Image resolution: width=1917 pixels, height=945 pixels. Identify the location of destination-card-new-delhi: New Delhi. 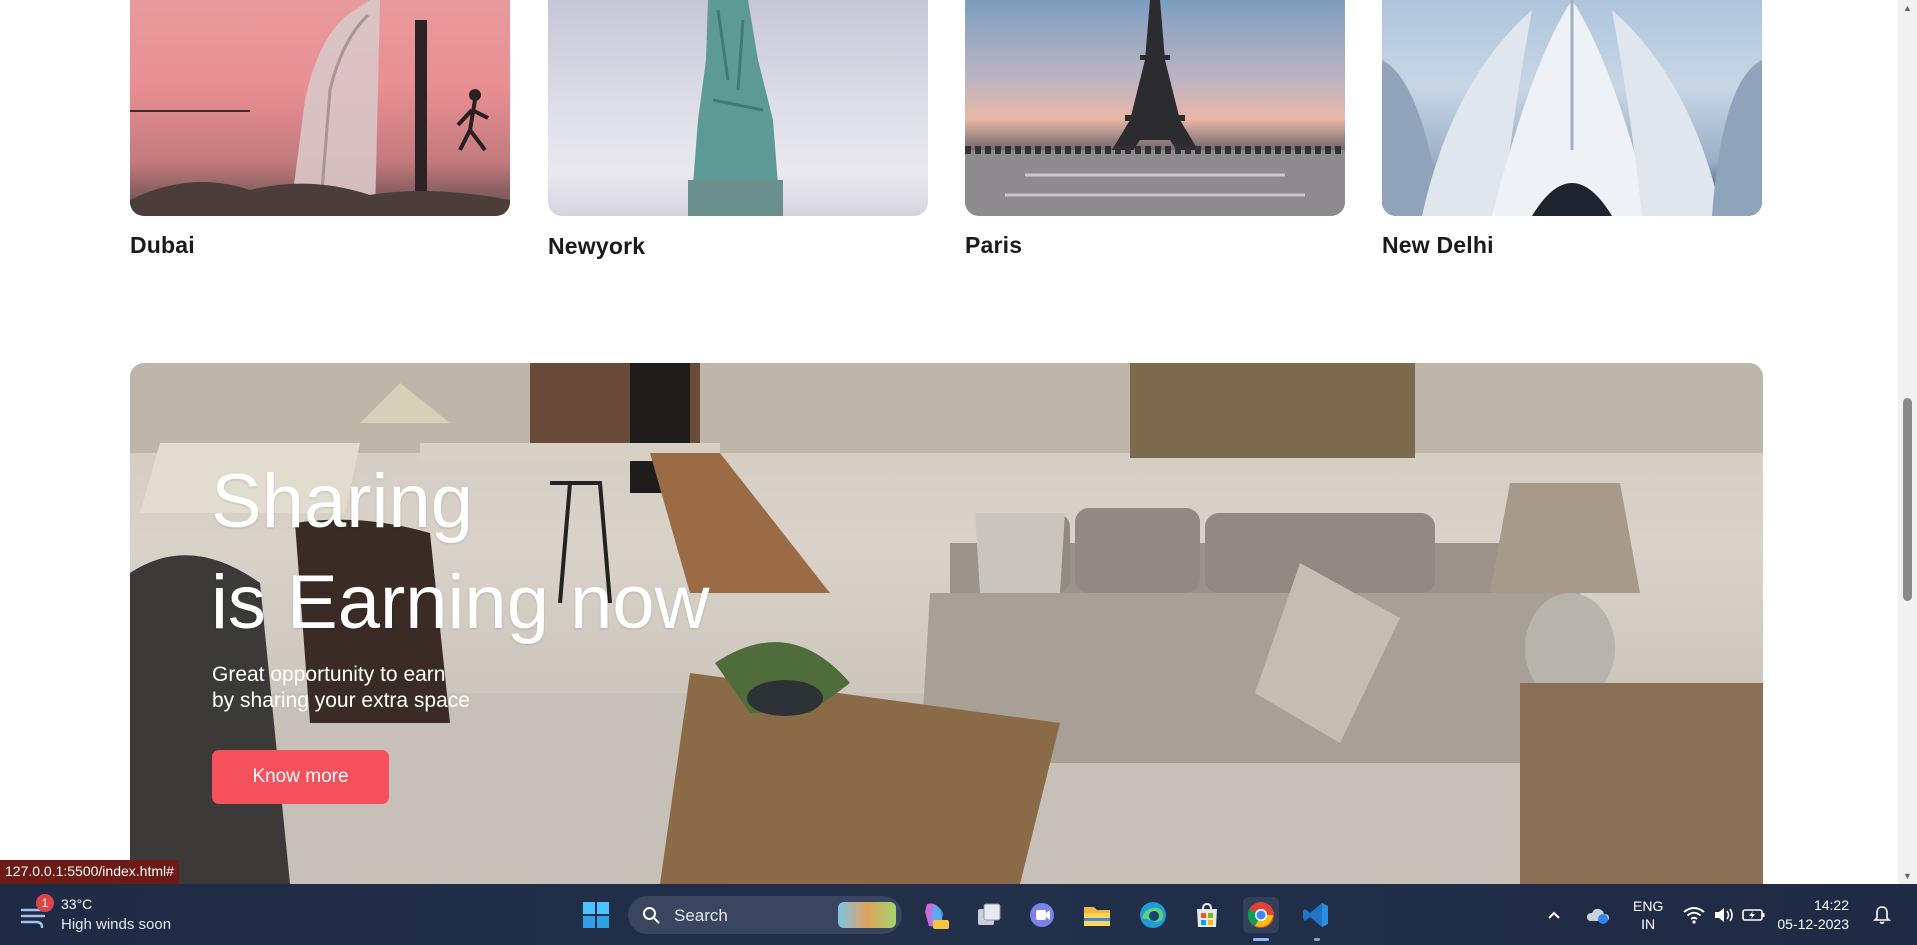
(1572, 129).